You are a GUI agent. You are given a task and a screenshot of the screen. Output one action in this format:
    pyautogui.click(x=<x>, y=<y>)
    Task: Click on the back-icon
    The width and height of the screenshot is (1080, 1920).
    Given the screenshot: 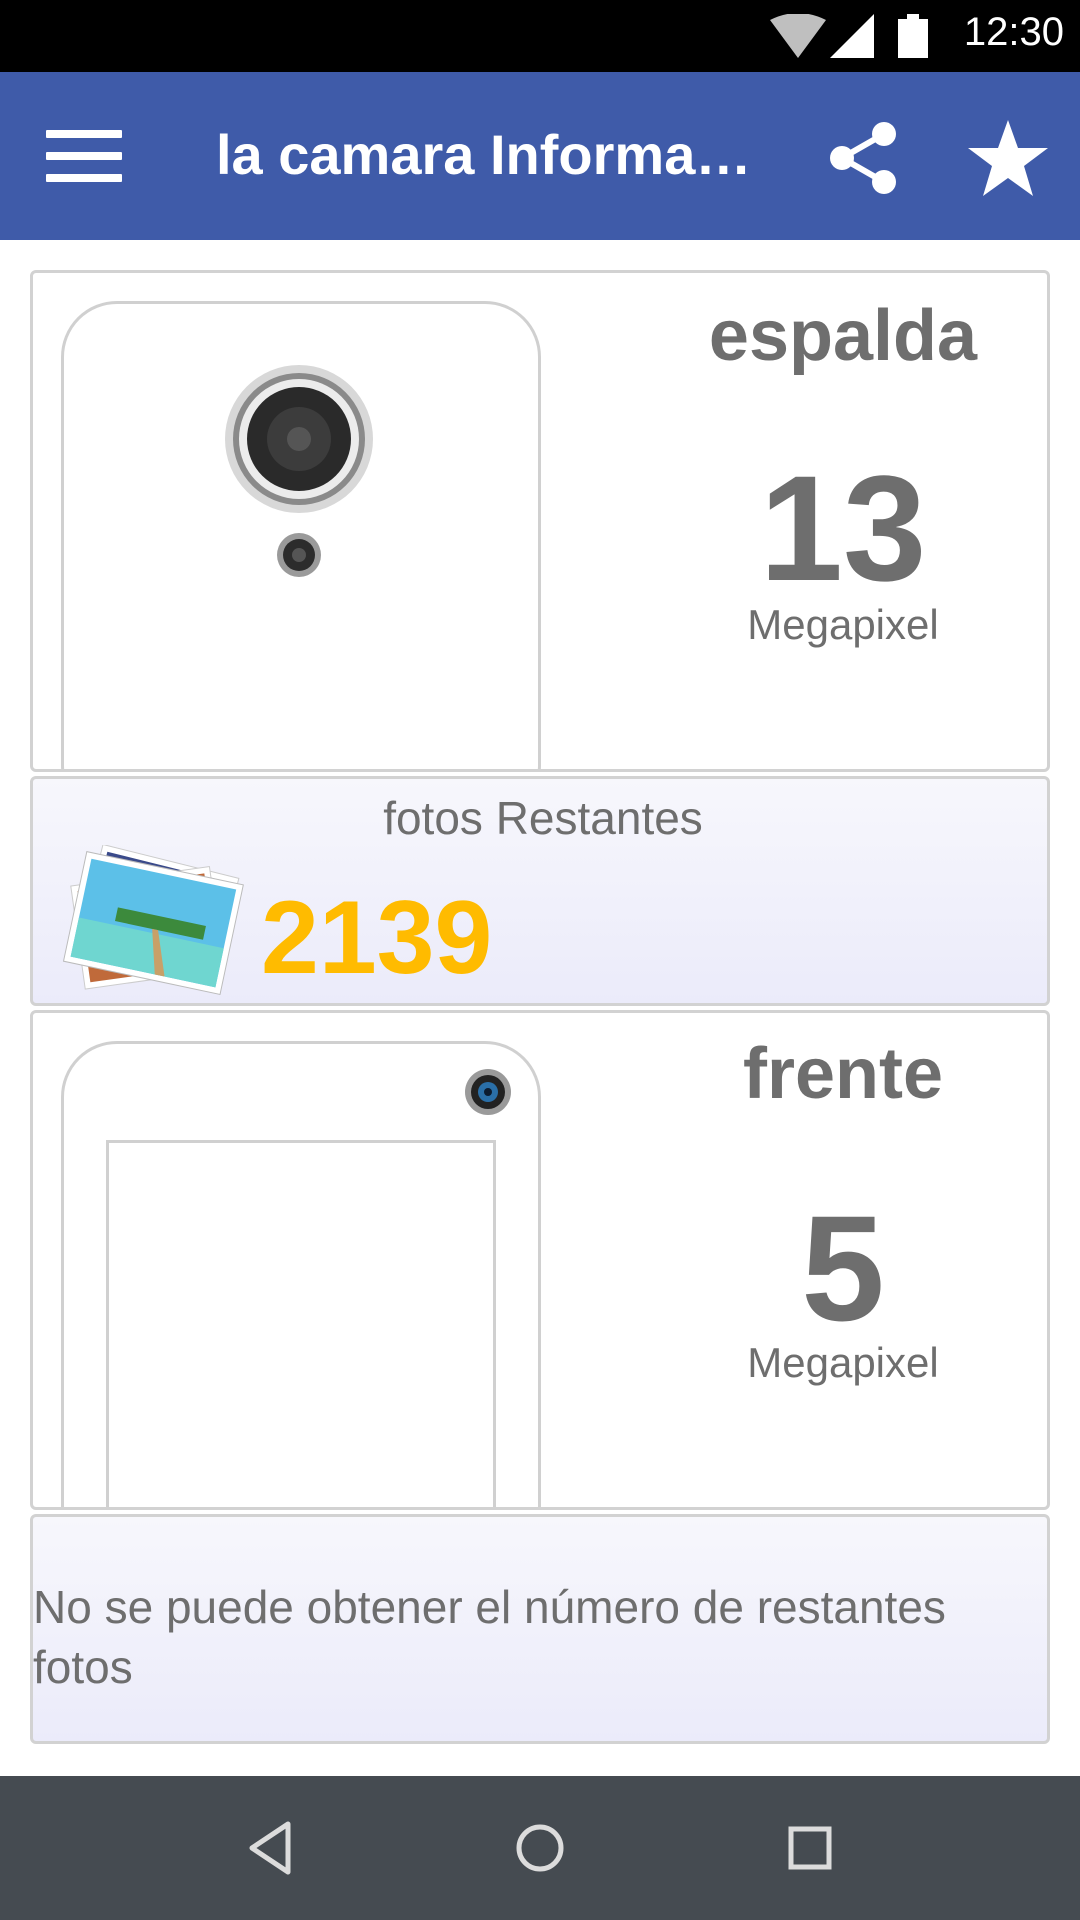 What is the action you would take?
    pyautogui.click(x=270, y=1848)
    